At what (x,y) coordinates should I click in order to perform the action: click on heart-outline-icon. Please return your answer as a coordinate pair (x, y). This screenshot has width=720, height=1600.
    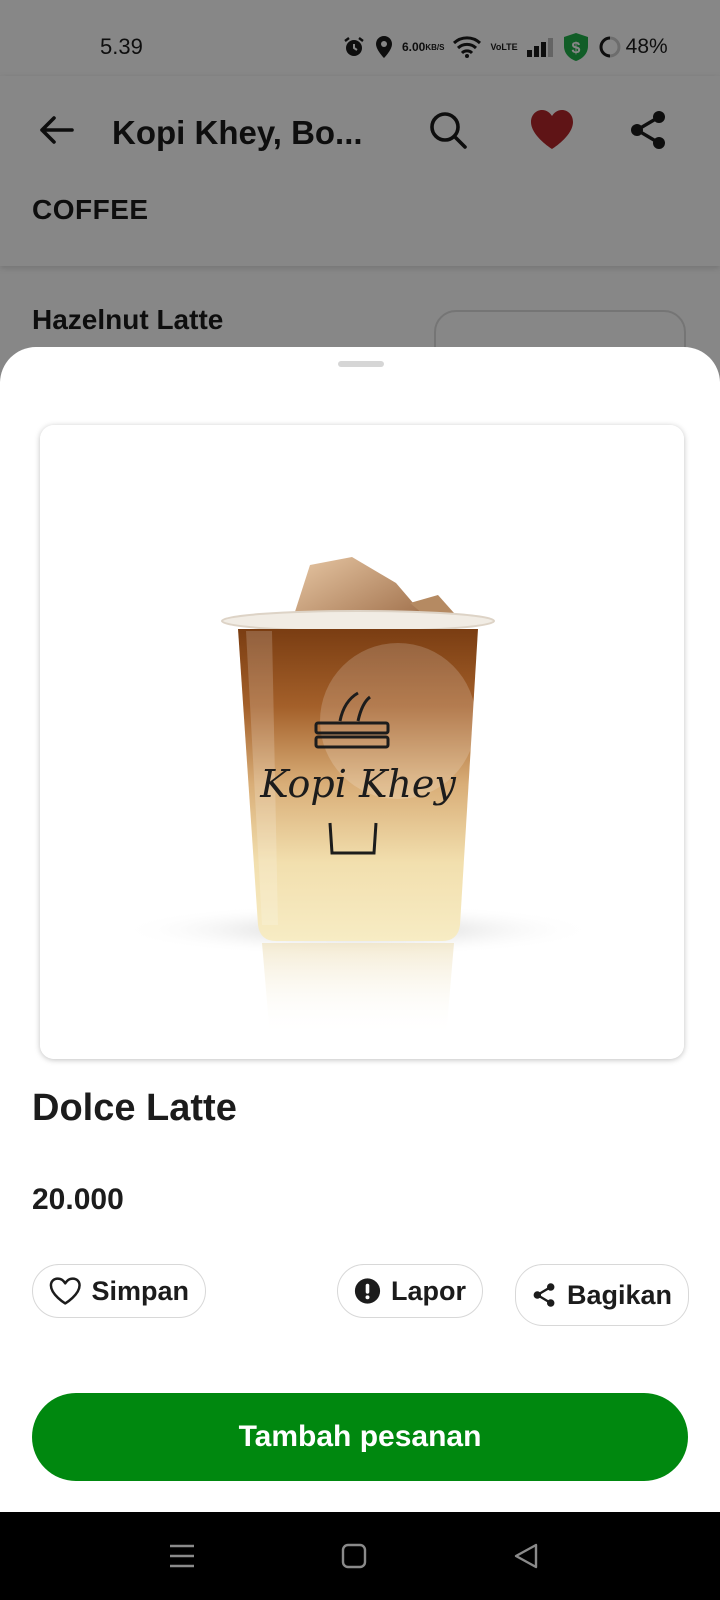
    Looking at the image, I should click on (65, 1291).